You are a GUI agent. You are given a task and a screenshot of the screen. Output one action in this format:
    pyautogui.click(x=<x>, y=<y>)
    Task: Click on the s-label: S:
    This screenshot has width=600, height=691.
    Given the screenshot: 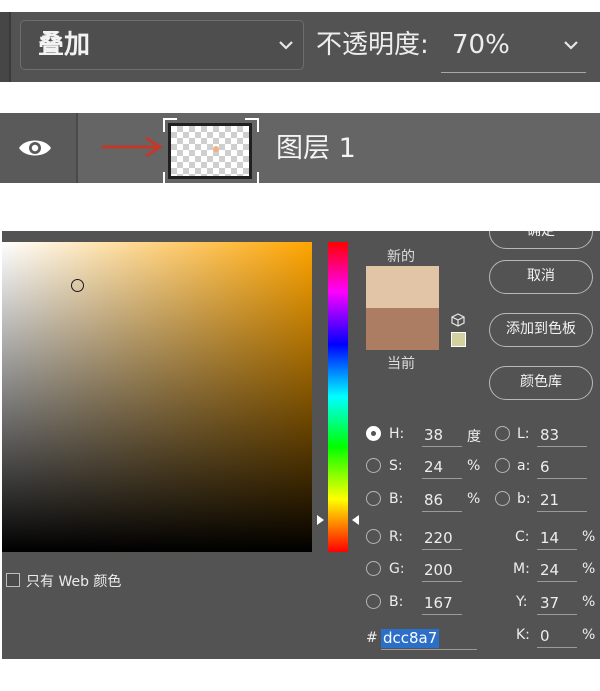 What is the action you would take?
    pyautogui.click(x=396, y=466)
    